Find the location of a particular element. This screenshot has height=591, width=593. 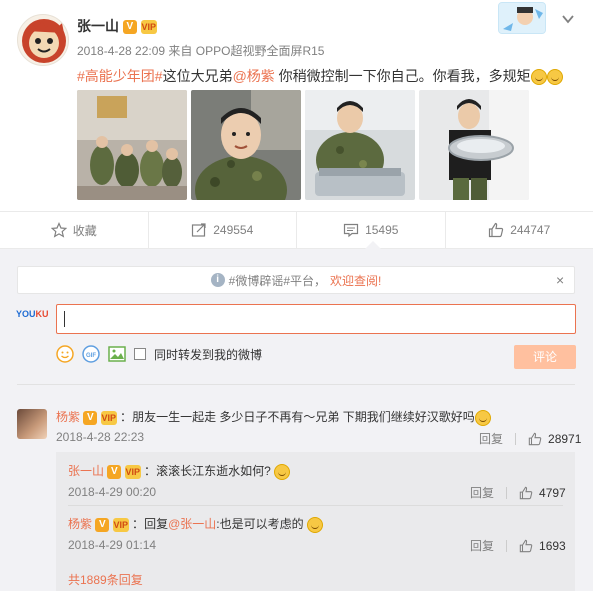

like-count: 244747 is located at coordinates (530, 230).